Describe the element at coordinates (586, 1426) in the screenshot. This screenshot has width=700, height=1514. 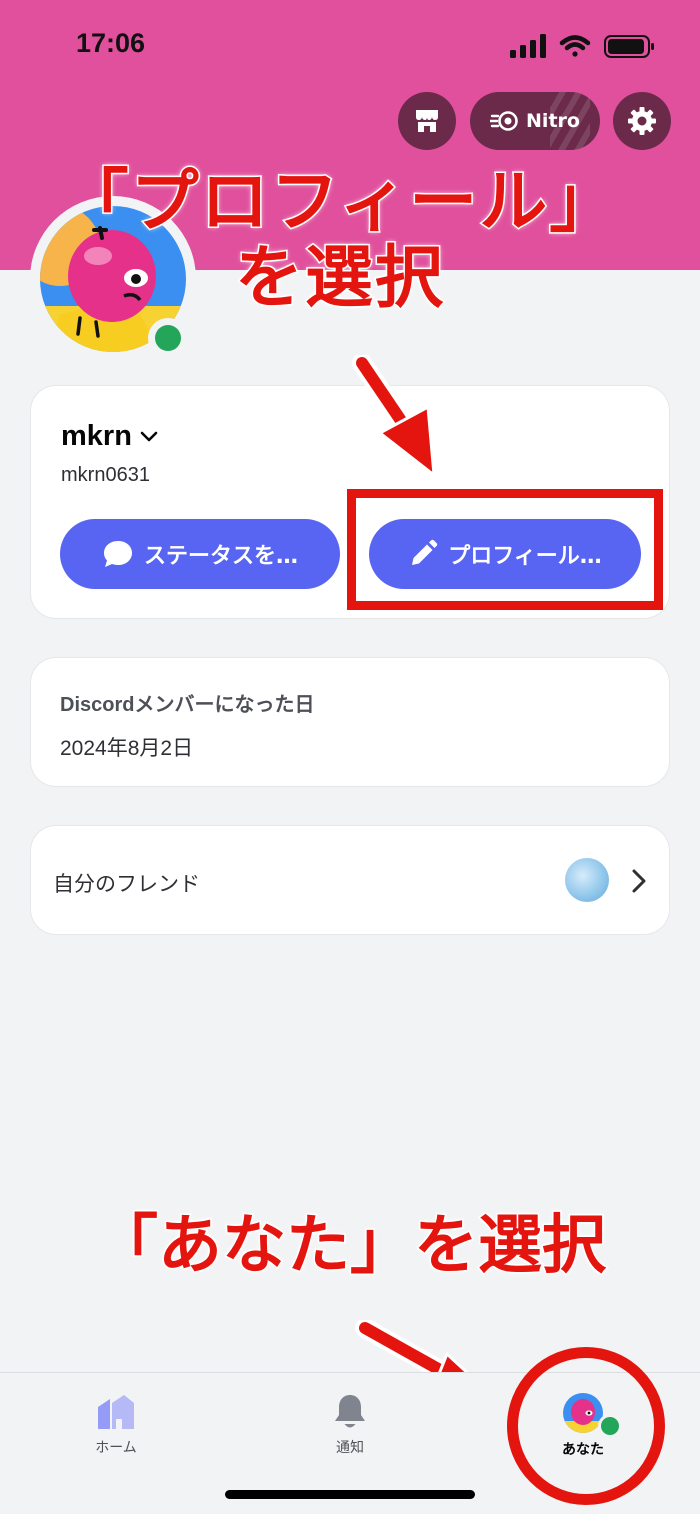
I see `tab-you-highlight-circle` at that location.